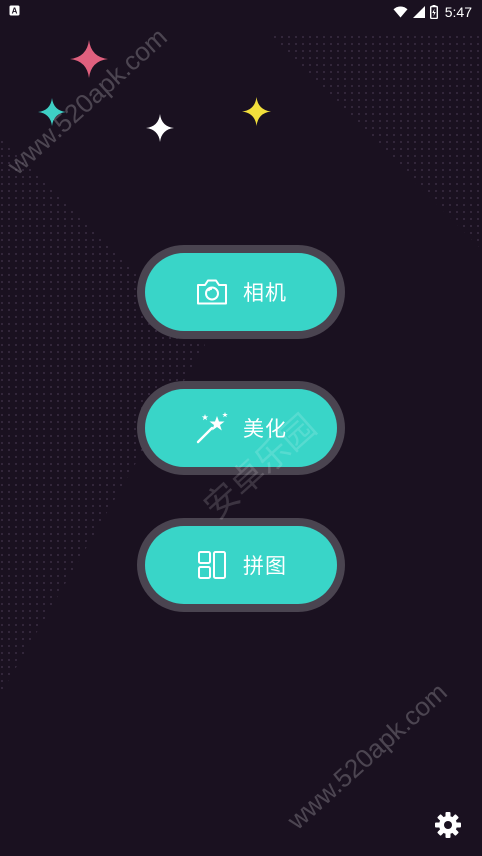 Image resolution: width=482 pixels, height=856 pixels. I want to click on camera-button-ring: 相机, so click(241, 292).